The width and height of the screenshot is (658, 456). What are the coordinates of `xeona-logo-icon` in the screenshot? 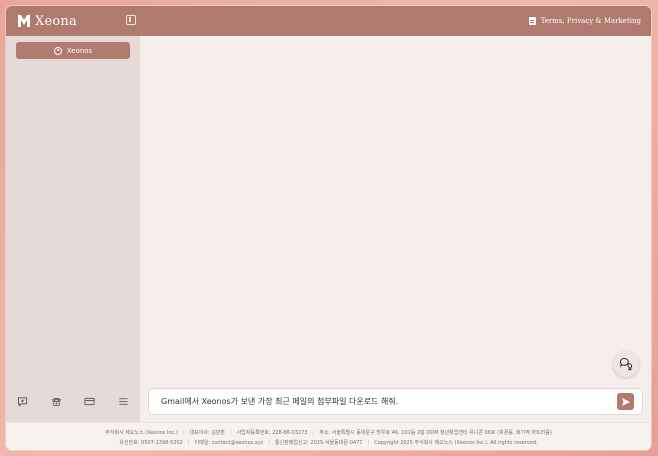 It's located at (24, 21).